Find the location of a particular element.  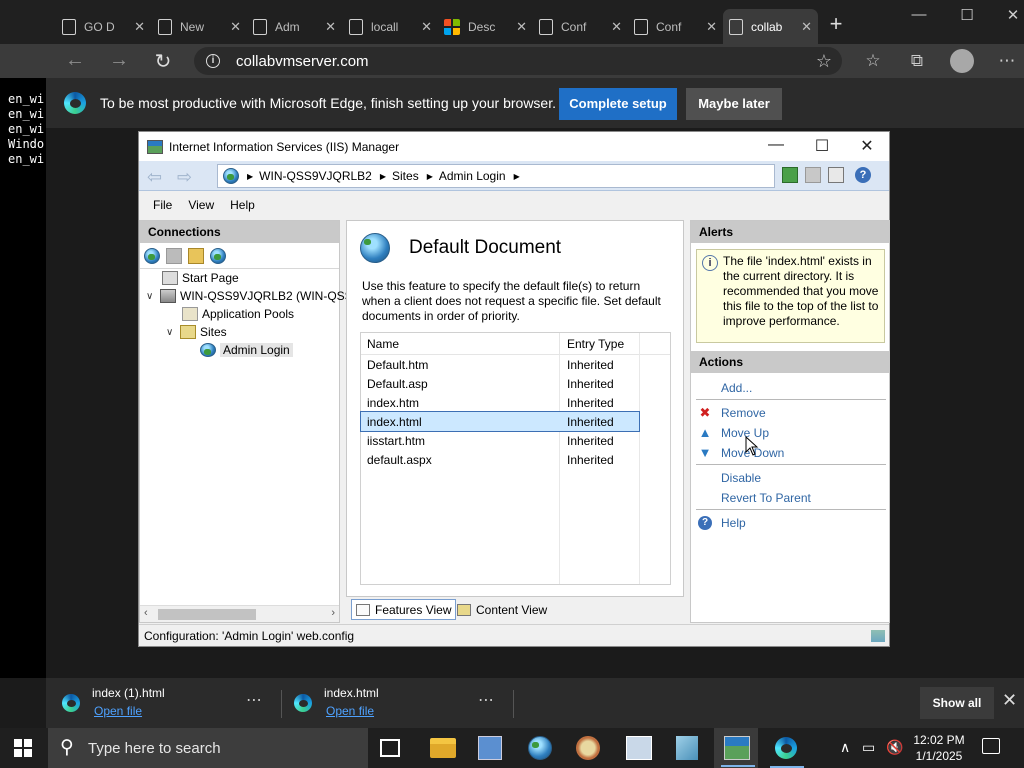

refresh-icon: ↻ is located at coordinates (163, 61).